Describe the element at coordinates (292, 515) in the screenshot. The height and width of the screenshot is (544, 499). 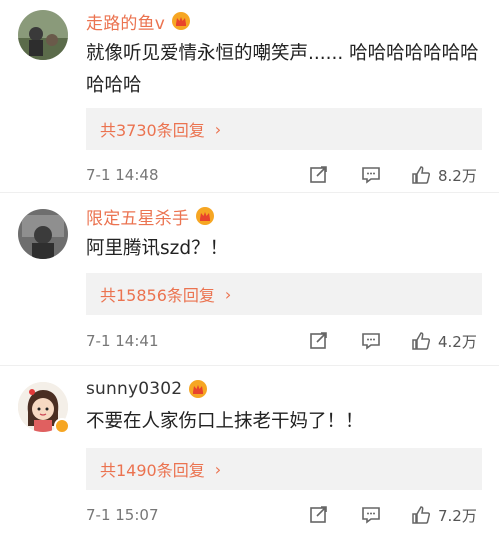
I see `comment-footer: 7-1 15:07 7.2万` at that location.